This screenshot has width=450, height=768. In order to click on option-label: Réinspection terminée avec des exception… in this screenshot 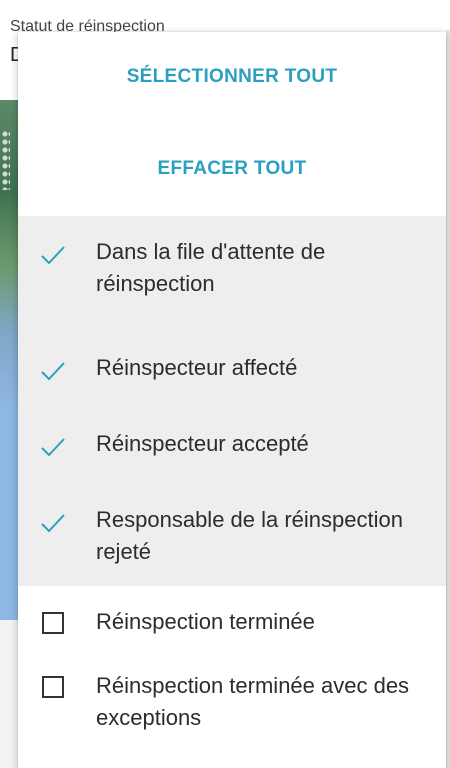, I will do `click(253, 701)`.